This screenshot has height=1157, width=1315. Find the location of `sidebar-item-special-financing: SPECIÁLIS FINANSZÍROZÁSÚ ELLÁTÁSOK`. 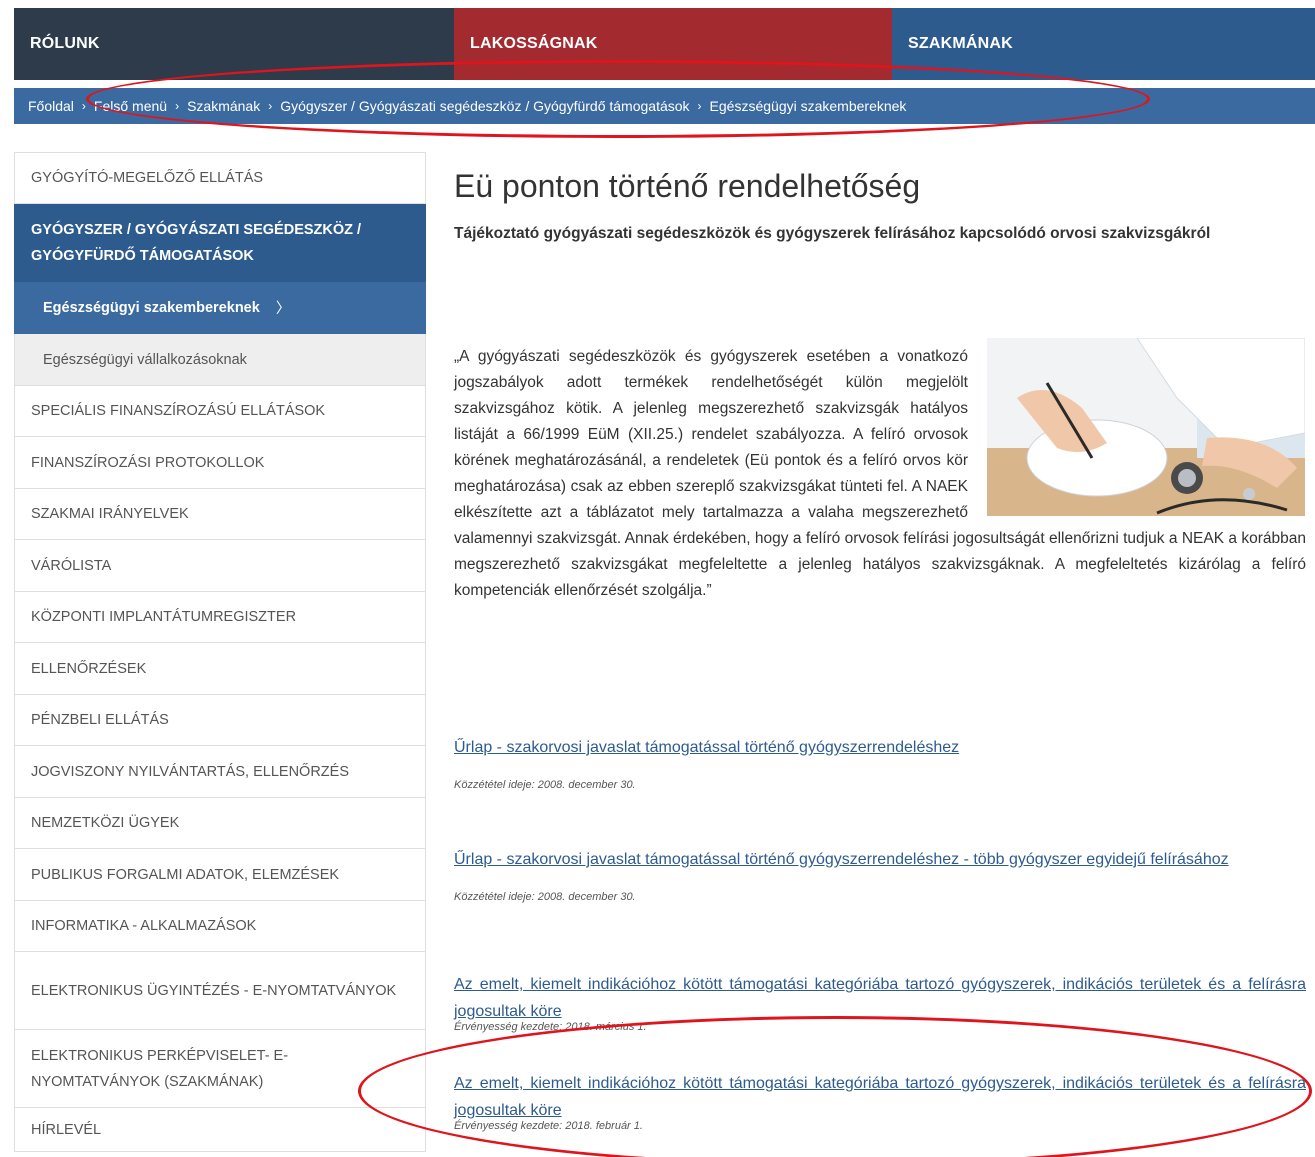

sidebar-item-special-financing: SPECIÁLIS FINANSZÍROZÁSÚ ELLÁTÁSOK is located at coordinates (220, 411).